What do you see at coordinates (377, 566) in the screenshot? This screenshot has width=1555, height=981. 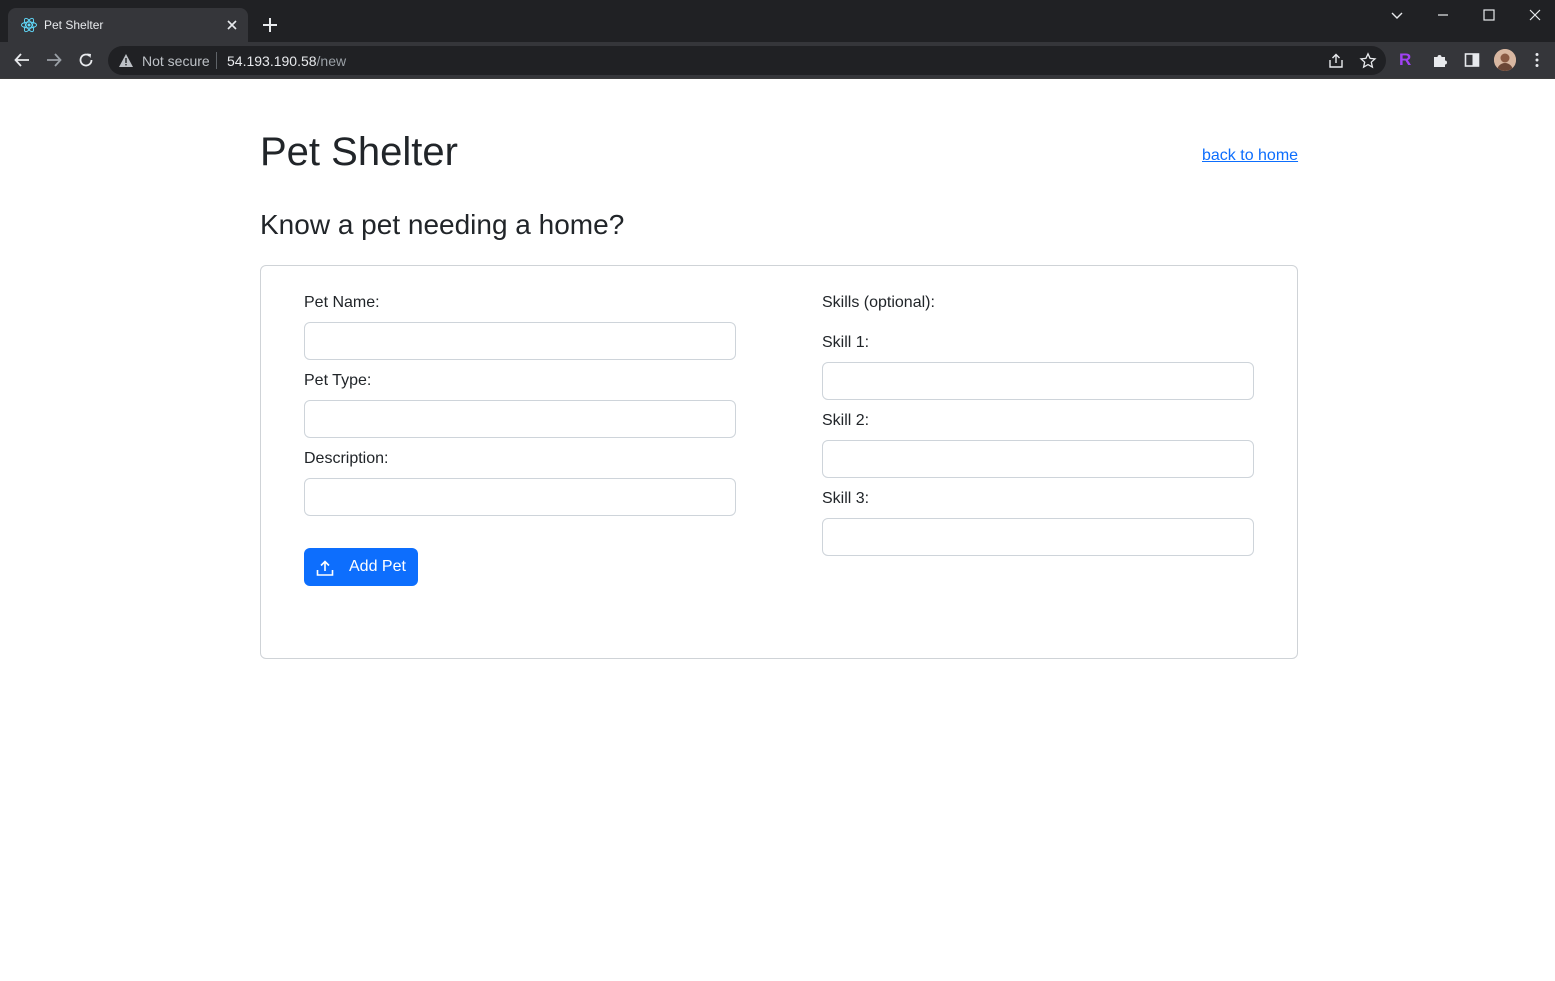 I see `add-pet-button-label: Add Pet` at bounding box center [377, 566].